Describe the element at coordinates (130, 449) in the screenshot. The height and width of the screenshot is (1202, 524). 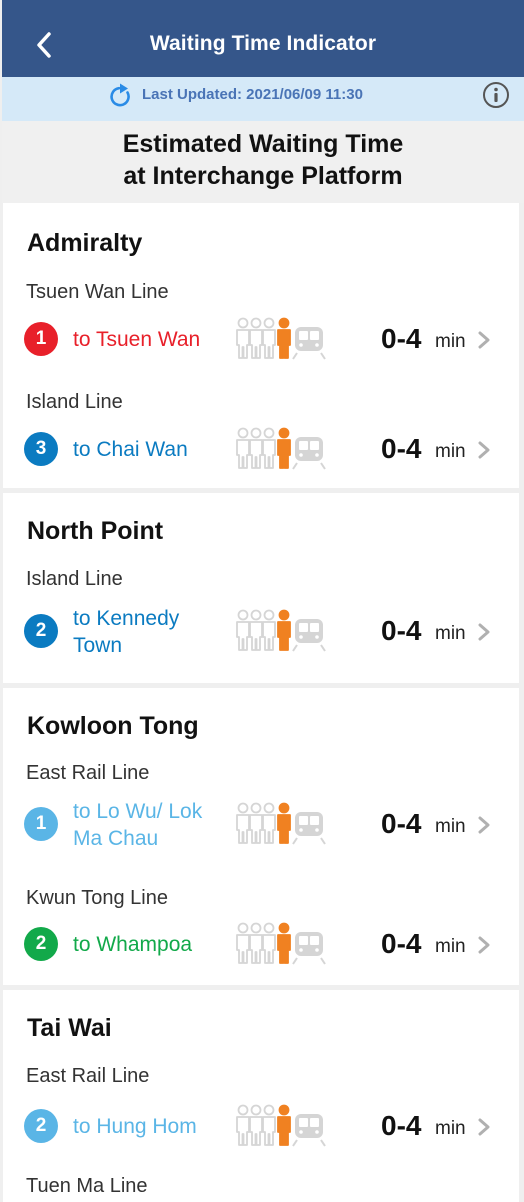
I see `destination-label: to Chai Wan` at that location.